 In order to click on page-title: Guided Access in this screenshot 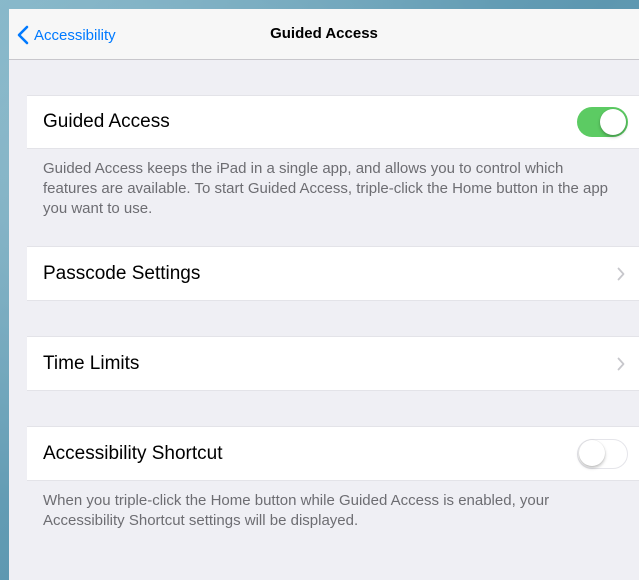, I will do `click(324, 33)`.